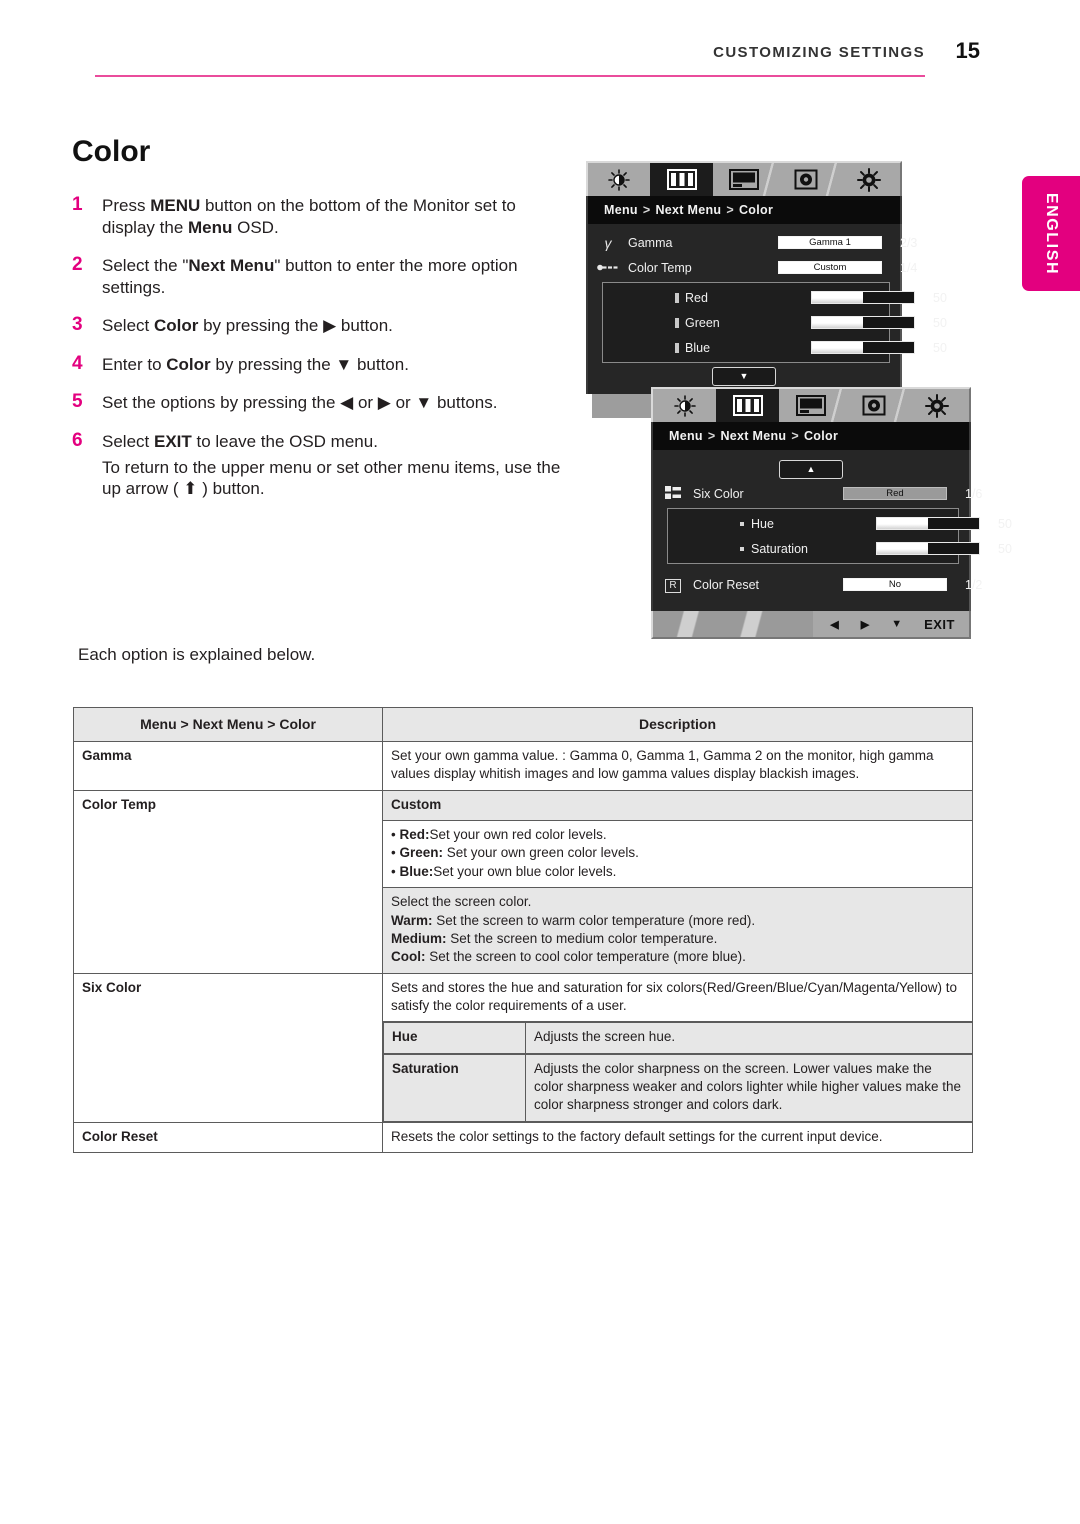 This screenshot has height=1524, width=1080. I want to click on slider-fill, so click(837, 347).